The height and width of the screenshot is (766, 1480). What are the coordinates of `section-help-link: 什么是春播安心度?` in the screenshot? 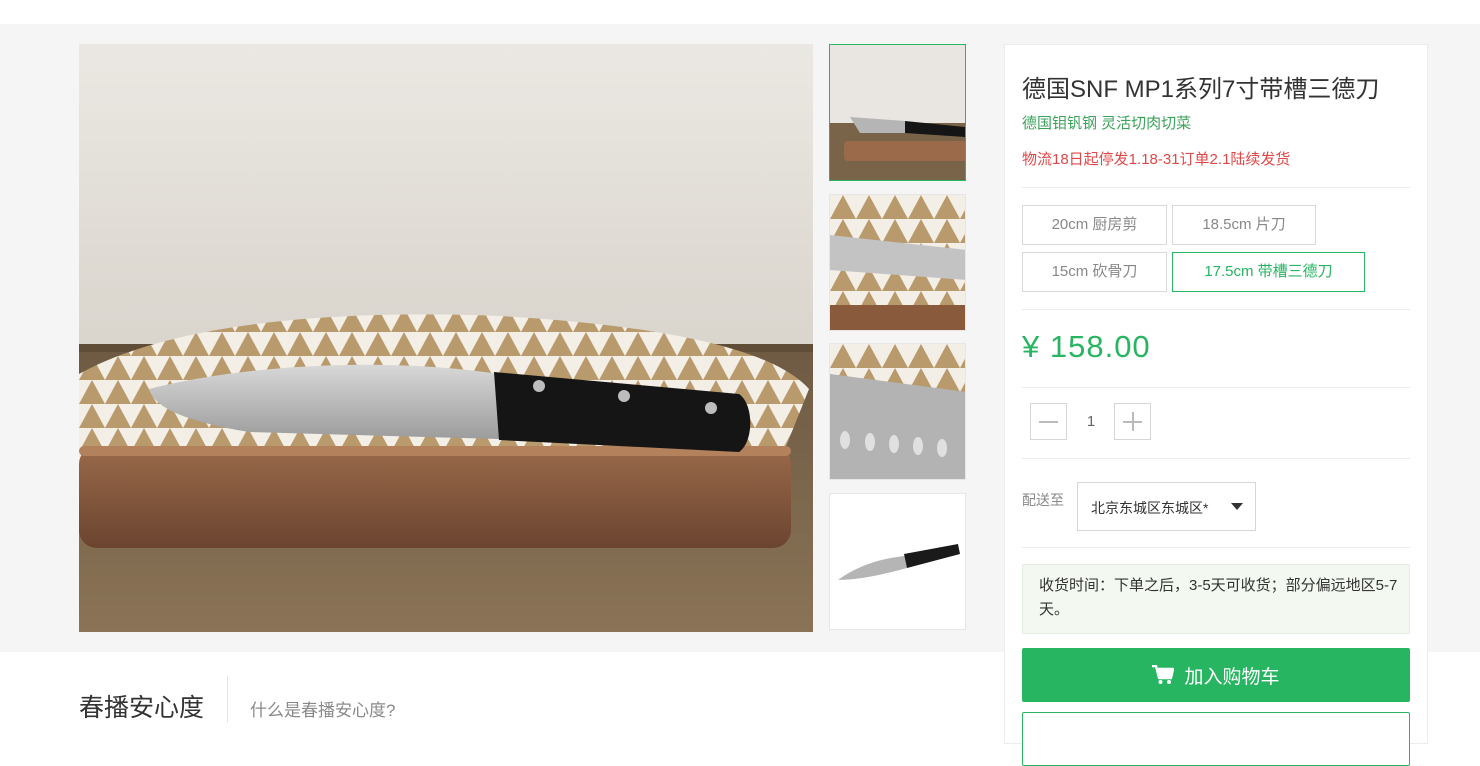 It's located at (322, 708).